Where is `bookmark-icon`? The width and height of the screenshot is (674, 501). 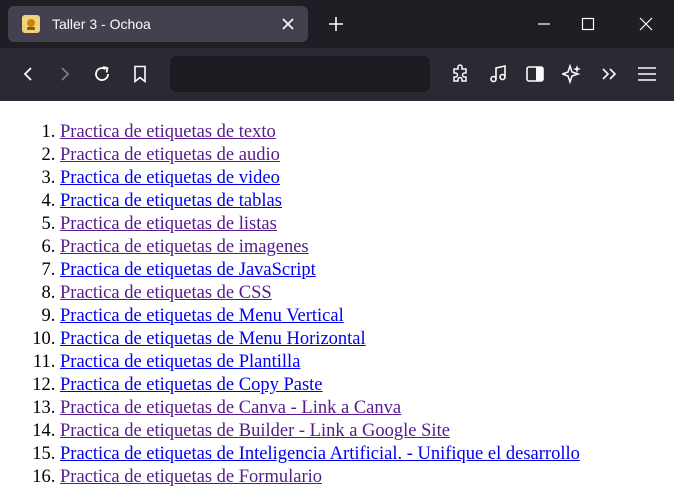
bookmark-icon is located at coordinates (140, 74).